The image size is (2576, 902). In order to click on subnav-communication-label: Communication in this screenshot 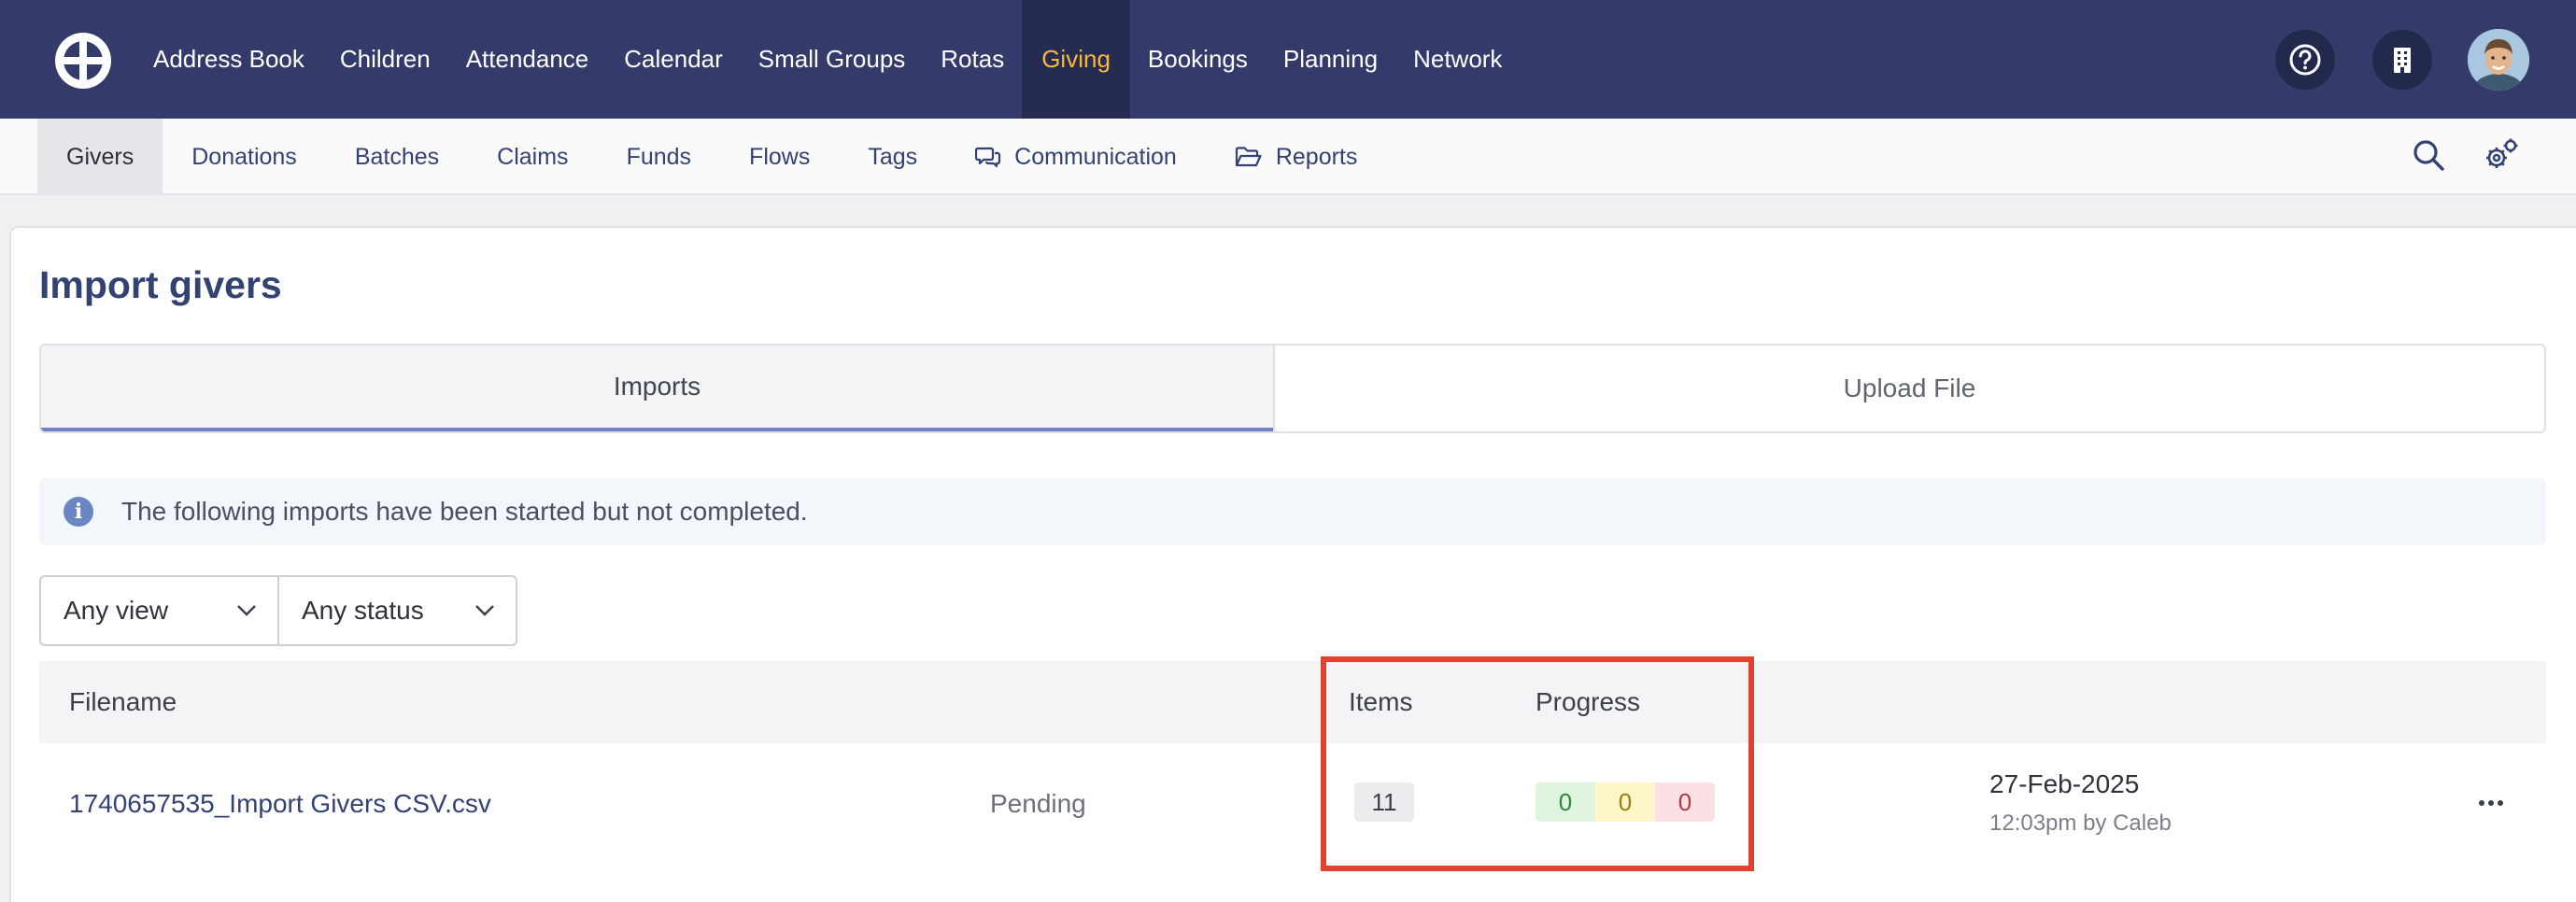, I will do `click(1095, 157)`.